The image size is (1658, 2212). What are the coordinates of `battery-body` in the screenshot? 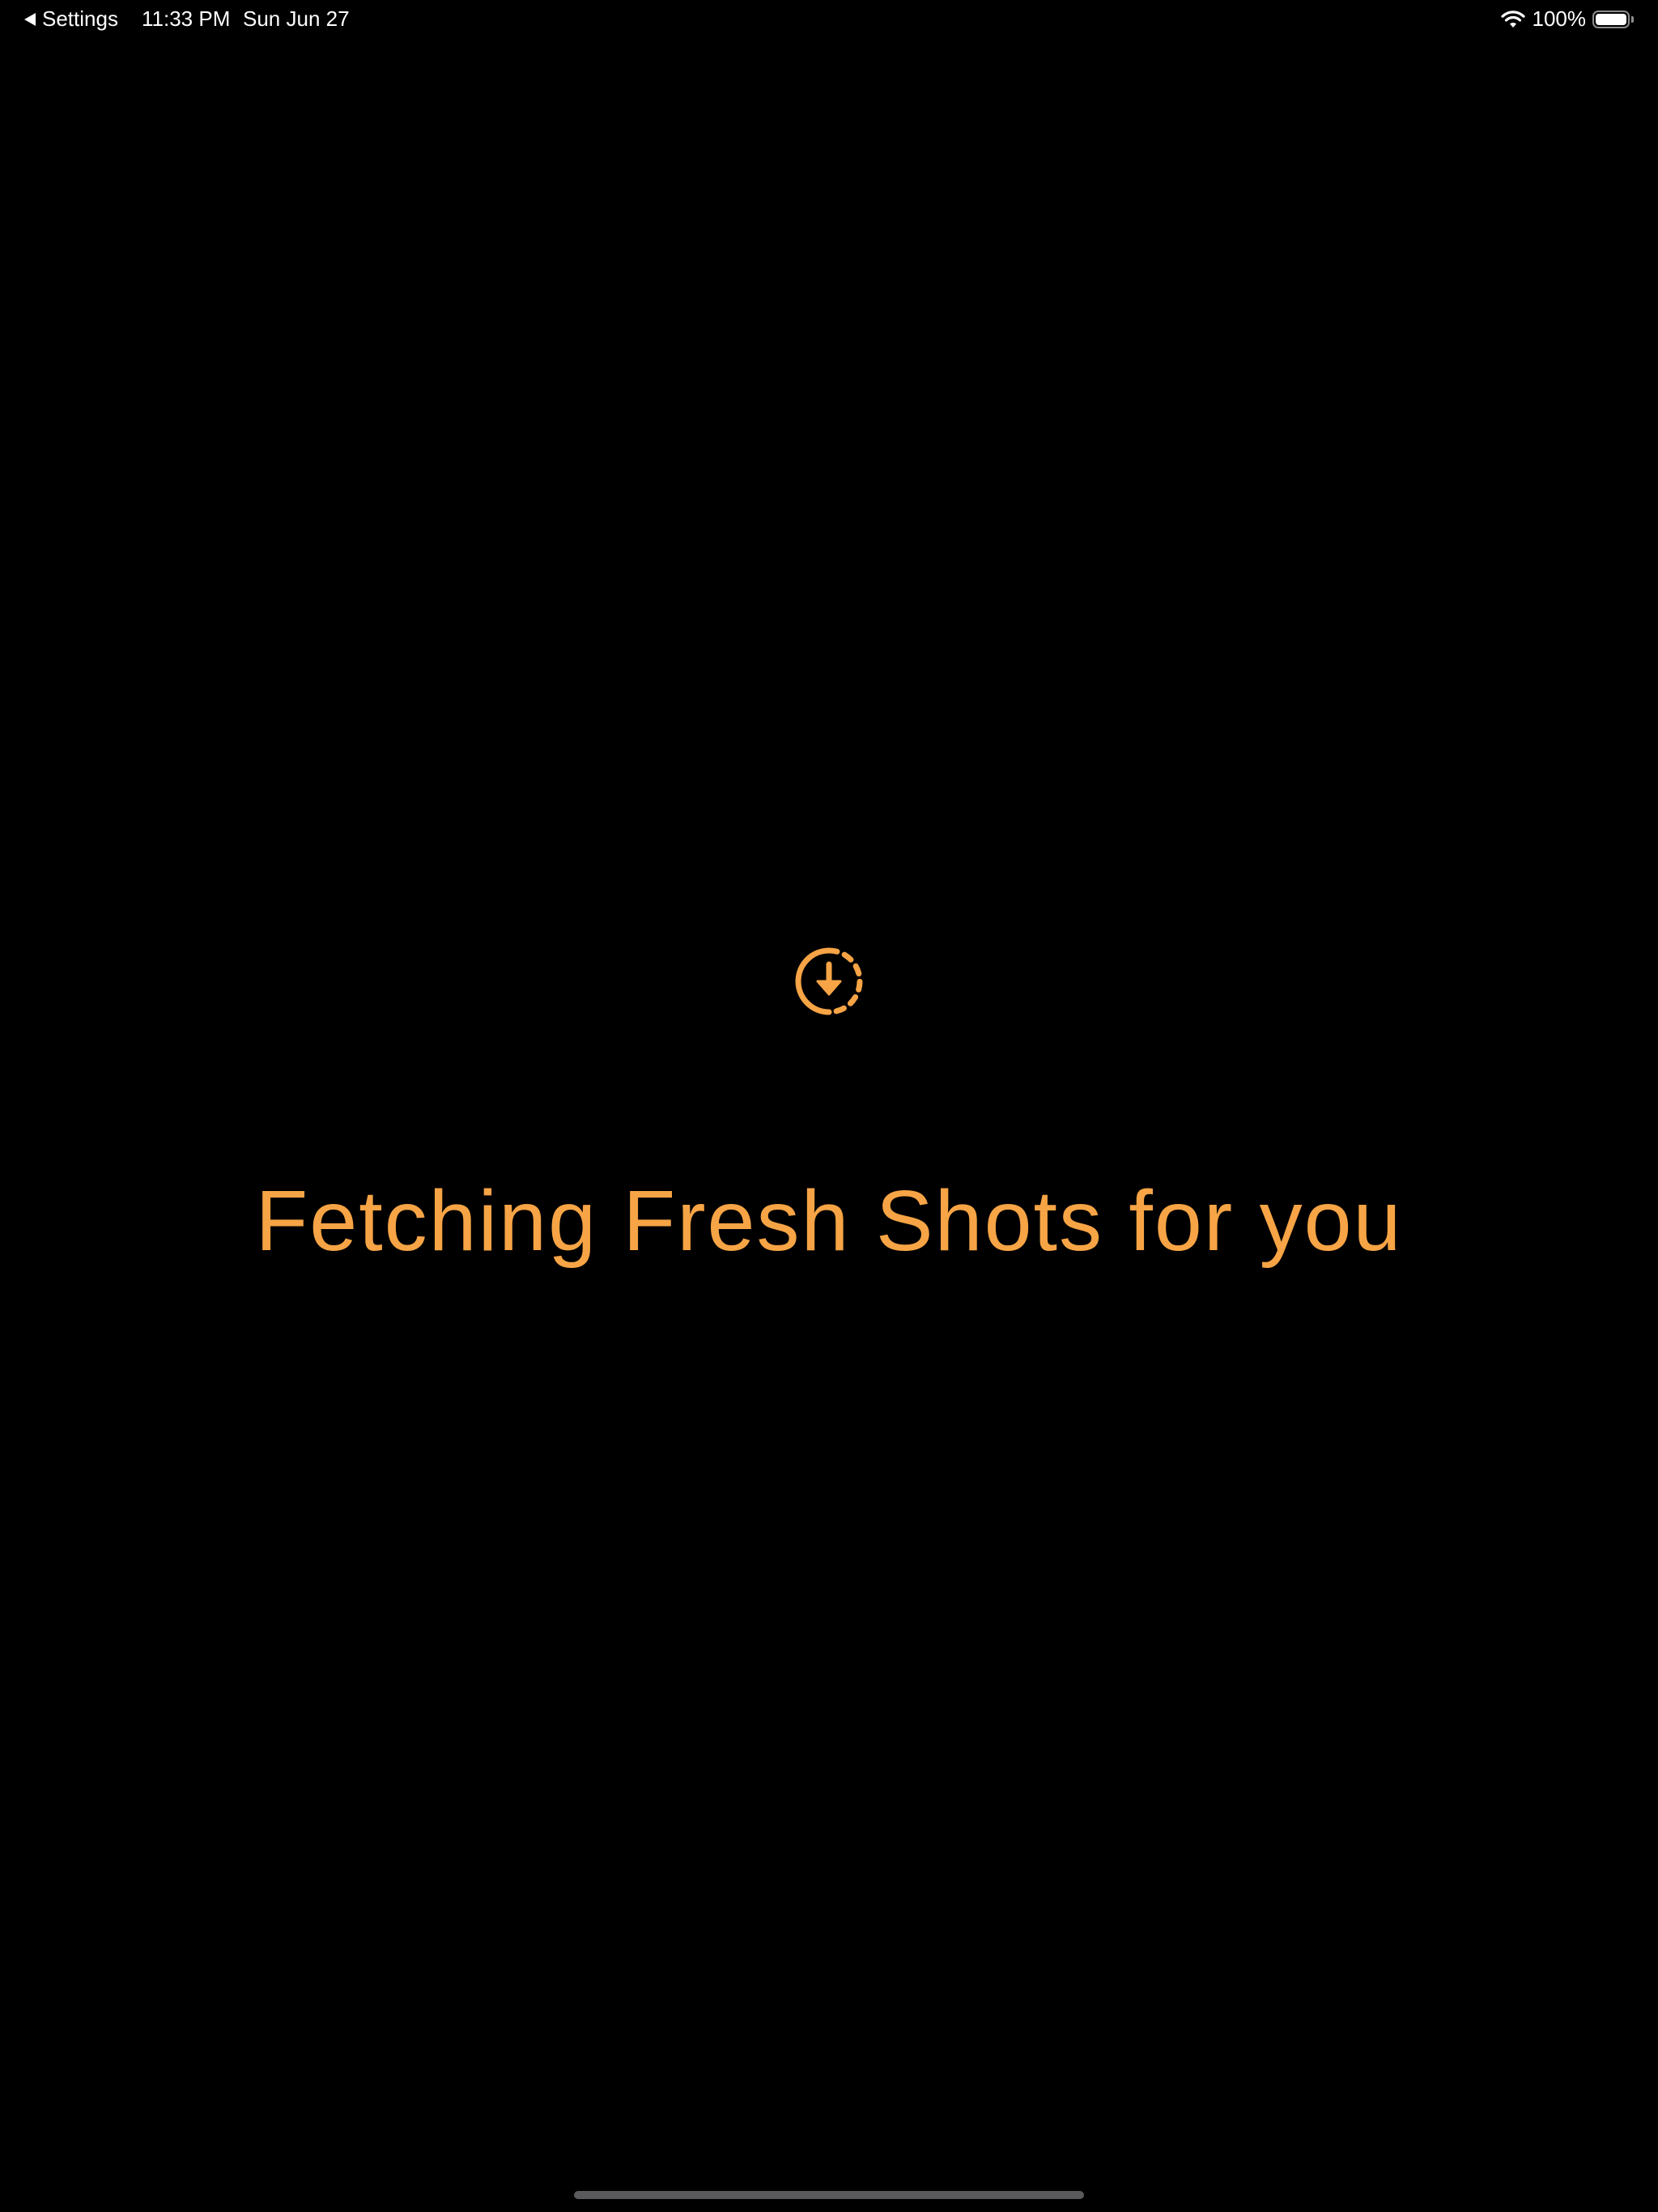 It's located at (1611, 19).